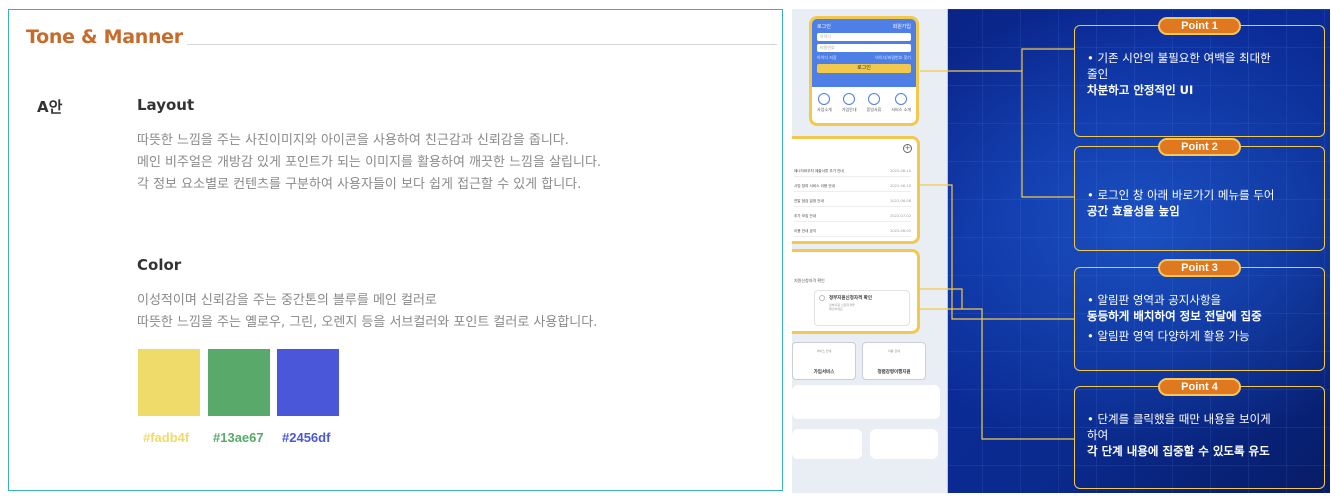 The width and height of the screenshot is (1331, 497). What do you see at coordinates (166, 437) in the screenshot?
I see `hex-label-yellow: #fadb4f` at bounding box center [166, 437].